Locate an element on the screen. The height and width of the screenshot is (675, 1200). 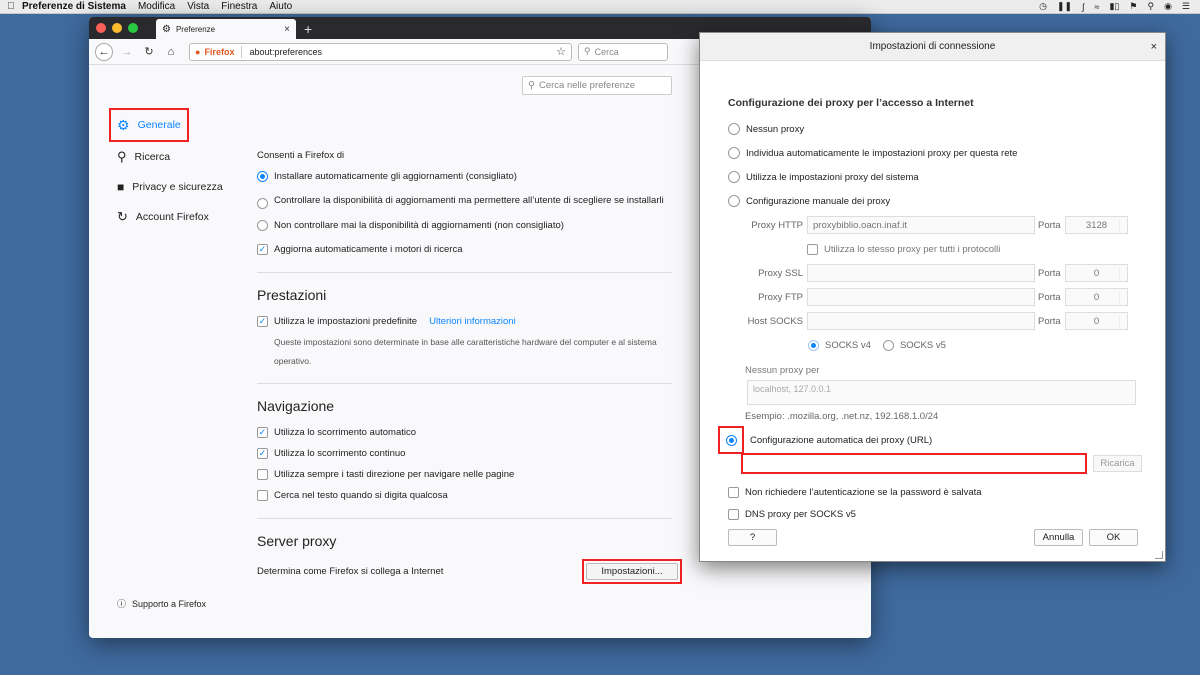
browser-search-input: ⚲ Cerca is located at coordinates (623, 51).